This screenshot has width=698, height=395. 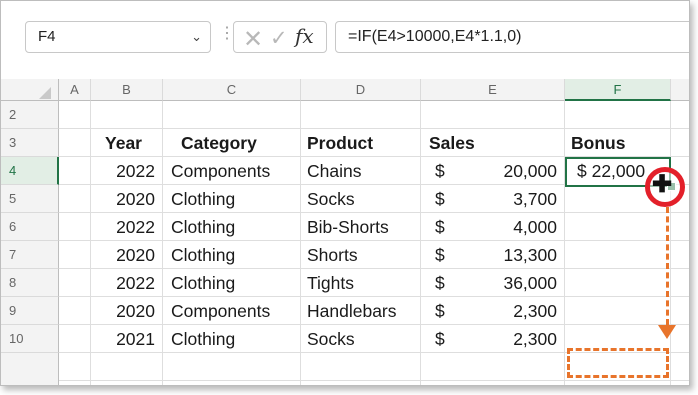 I want to click on row-header-8: 8, so click(x=30, y=283).